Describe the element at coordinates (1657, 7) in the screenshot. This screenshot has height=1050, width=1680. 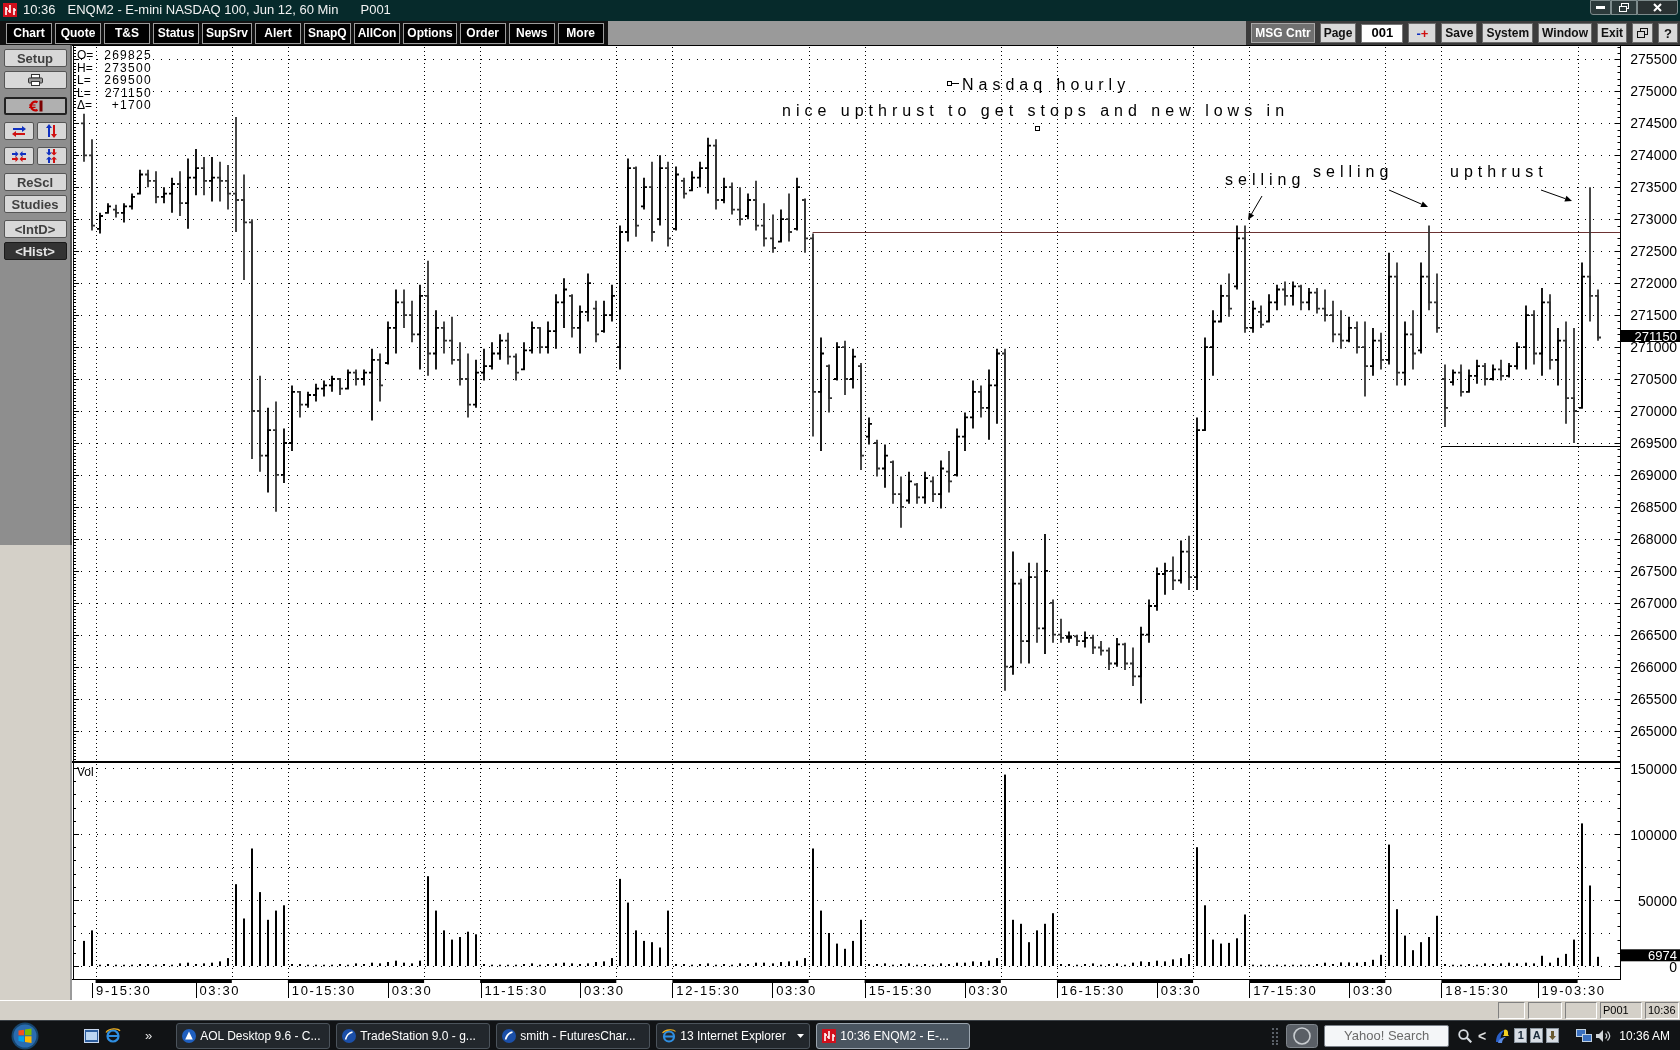
I see `close-button` at that location.